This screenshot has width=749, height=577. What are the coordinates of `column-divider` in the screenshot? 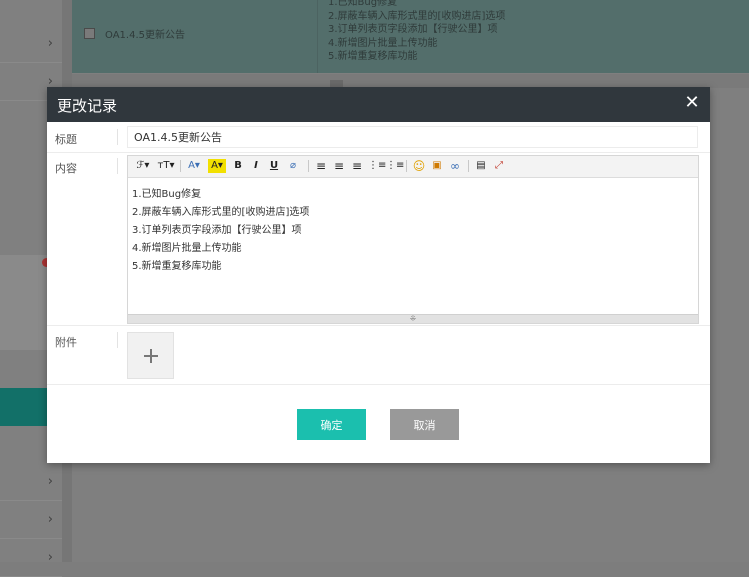 It's located at (317, 36).